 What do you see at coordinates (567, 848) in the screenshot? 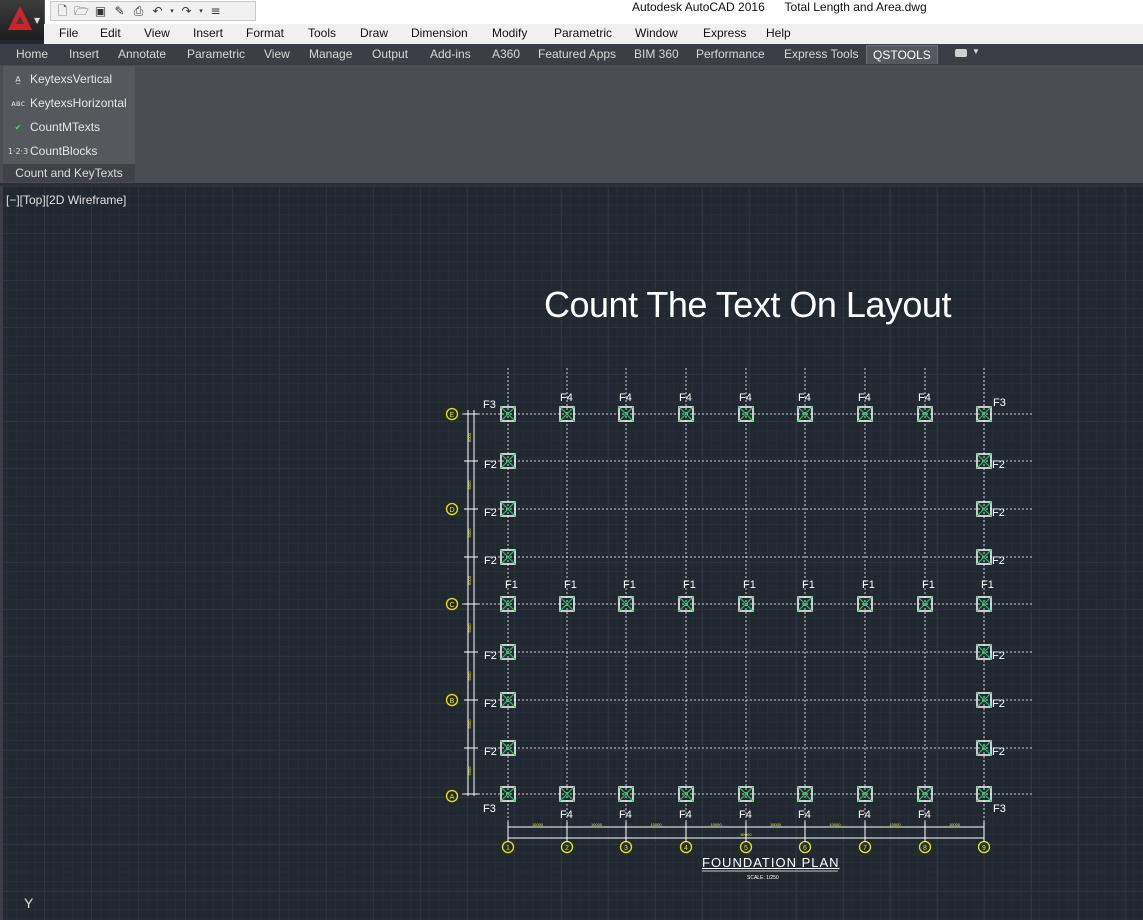
I see `column-axis-label: 2` at bounding box center [567, 848].